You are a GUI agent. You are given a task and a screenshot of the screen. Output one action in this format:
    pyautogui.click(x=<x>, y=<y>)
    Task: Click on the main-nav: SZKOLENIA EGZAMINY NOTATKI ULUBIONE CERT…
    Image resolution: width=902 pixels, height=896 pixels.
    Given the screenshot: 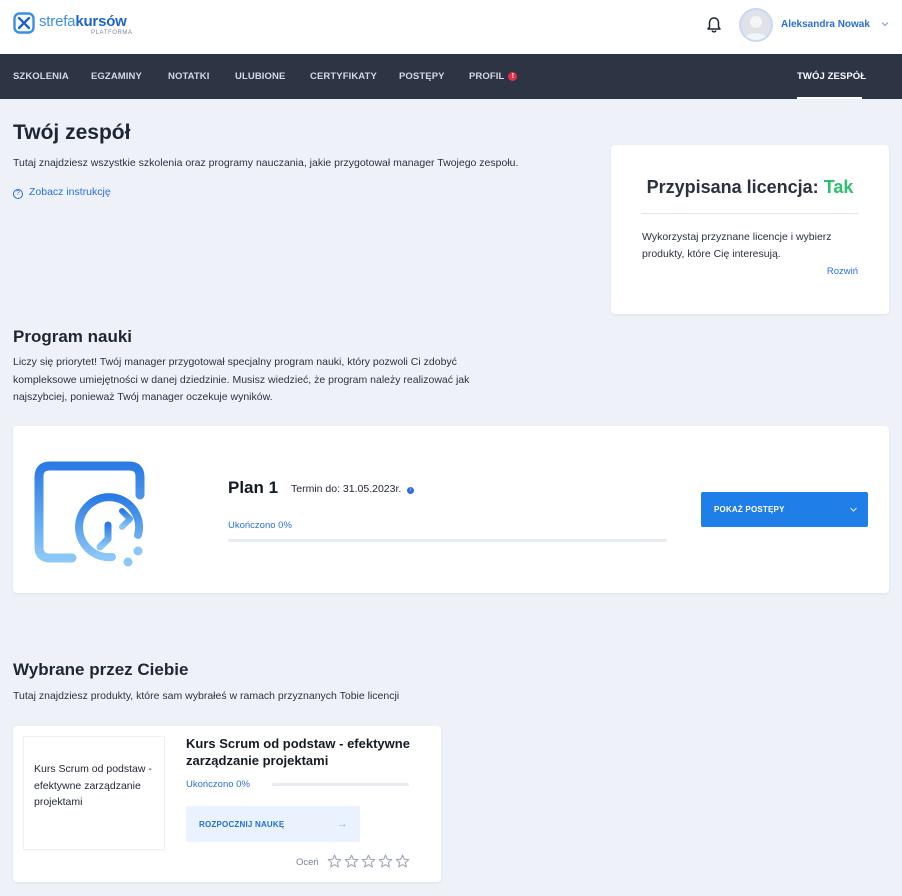 What is the action you would take?
    pyautogui.click(x=451, y=76)
    